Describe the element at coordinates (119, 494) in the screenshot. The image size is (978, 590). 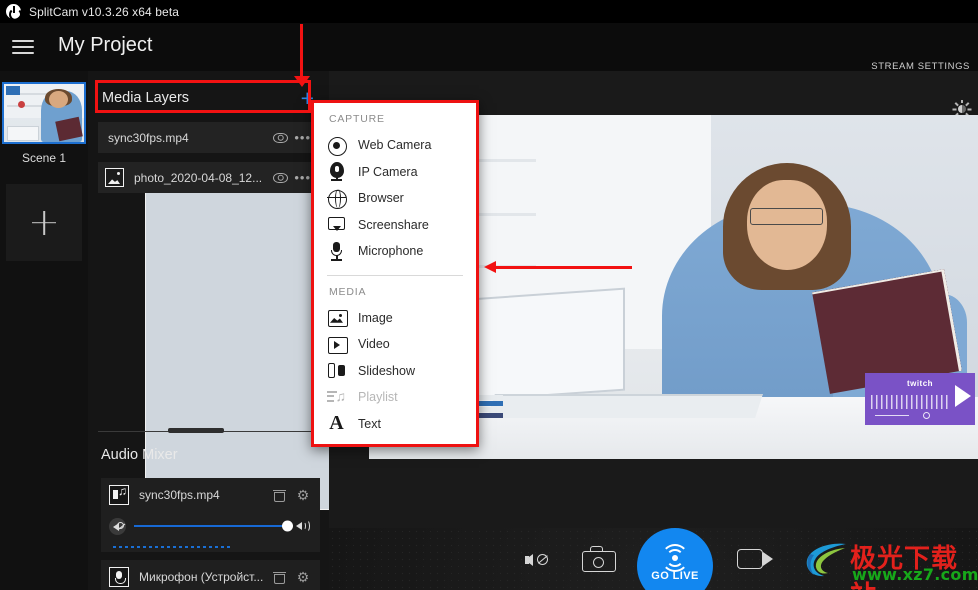
I see `audio-file-icon` at that location.